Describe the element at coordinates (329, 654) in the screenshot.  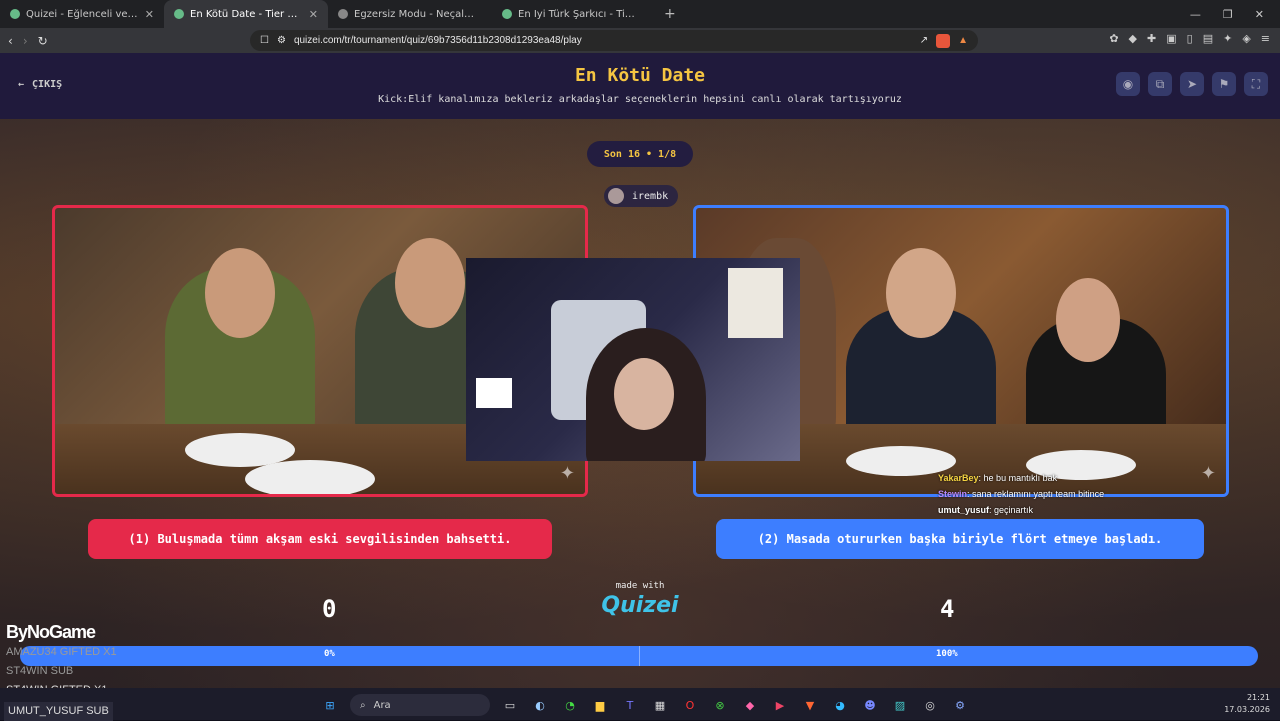
I see `percent-left: 0%` at that location.